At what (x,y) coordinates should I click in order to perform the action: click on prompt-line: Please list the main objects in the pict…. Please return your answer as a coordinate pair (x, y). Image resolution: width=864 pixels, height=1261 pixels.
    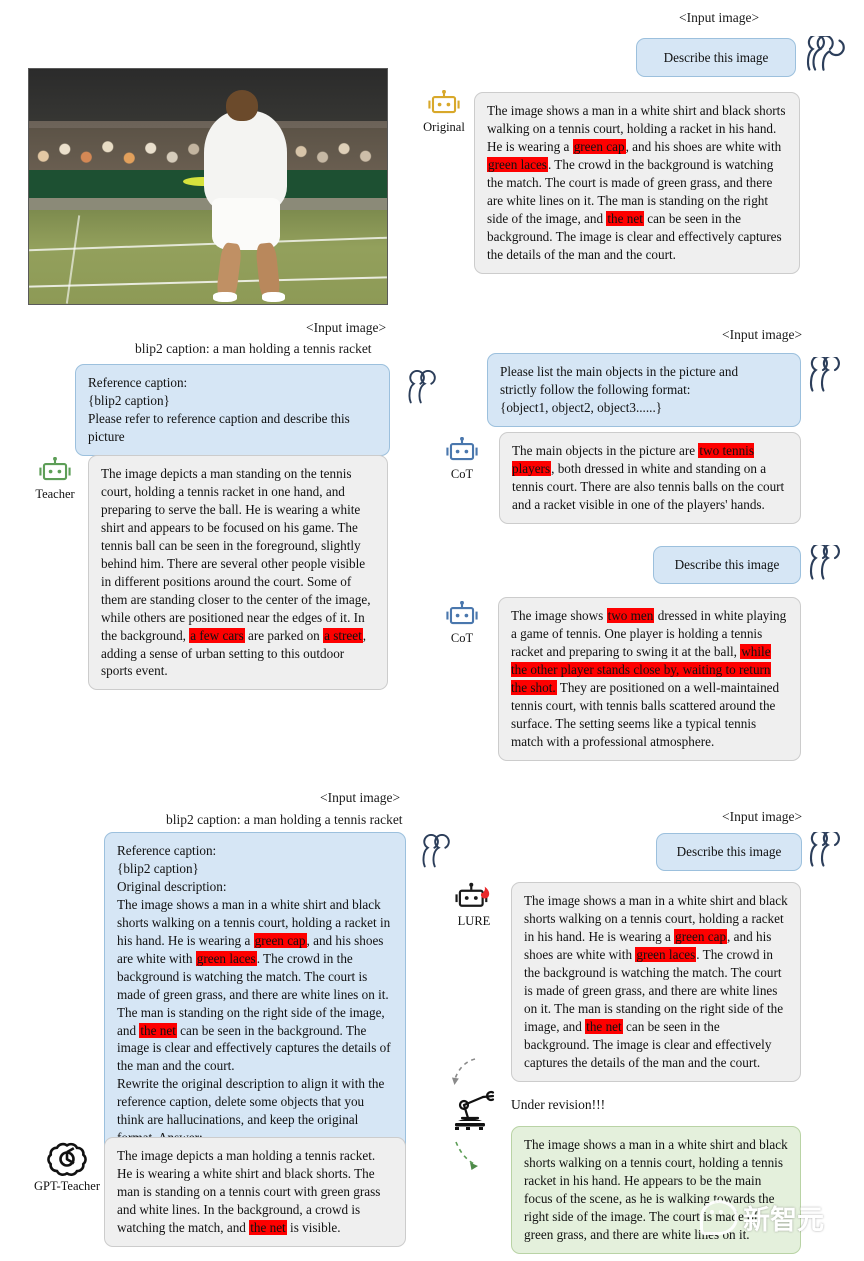
    Looking at the image, I should click on (619, 371).